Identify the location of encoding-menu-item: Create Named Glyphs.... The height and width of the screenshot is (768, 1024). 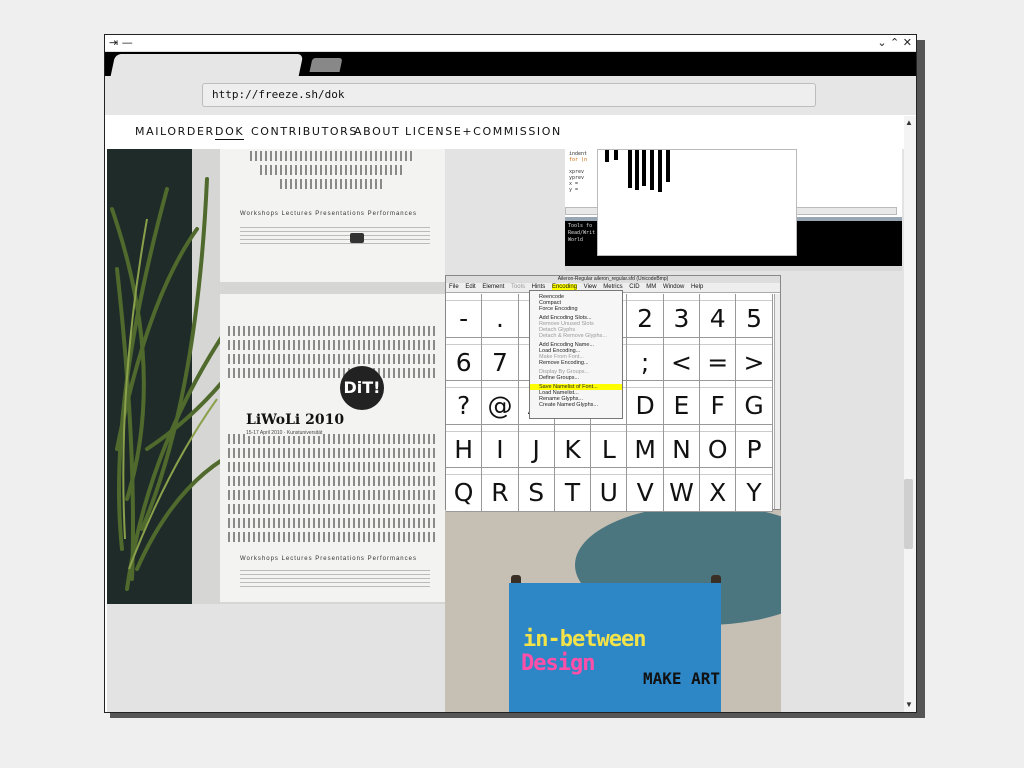
(576, 405).